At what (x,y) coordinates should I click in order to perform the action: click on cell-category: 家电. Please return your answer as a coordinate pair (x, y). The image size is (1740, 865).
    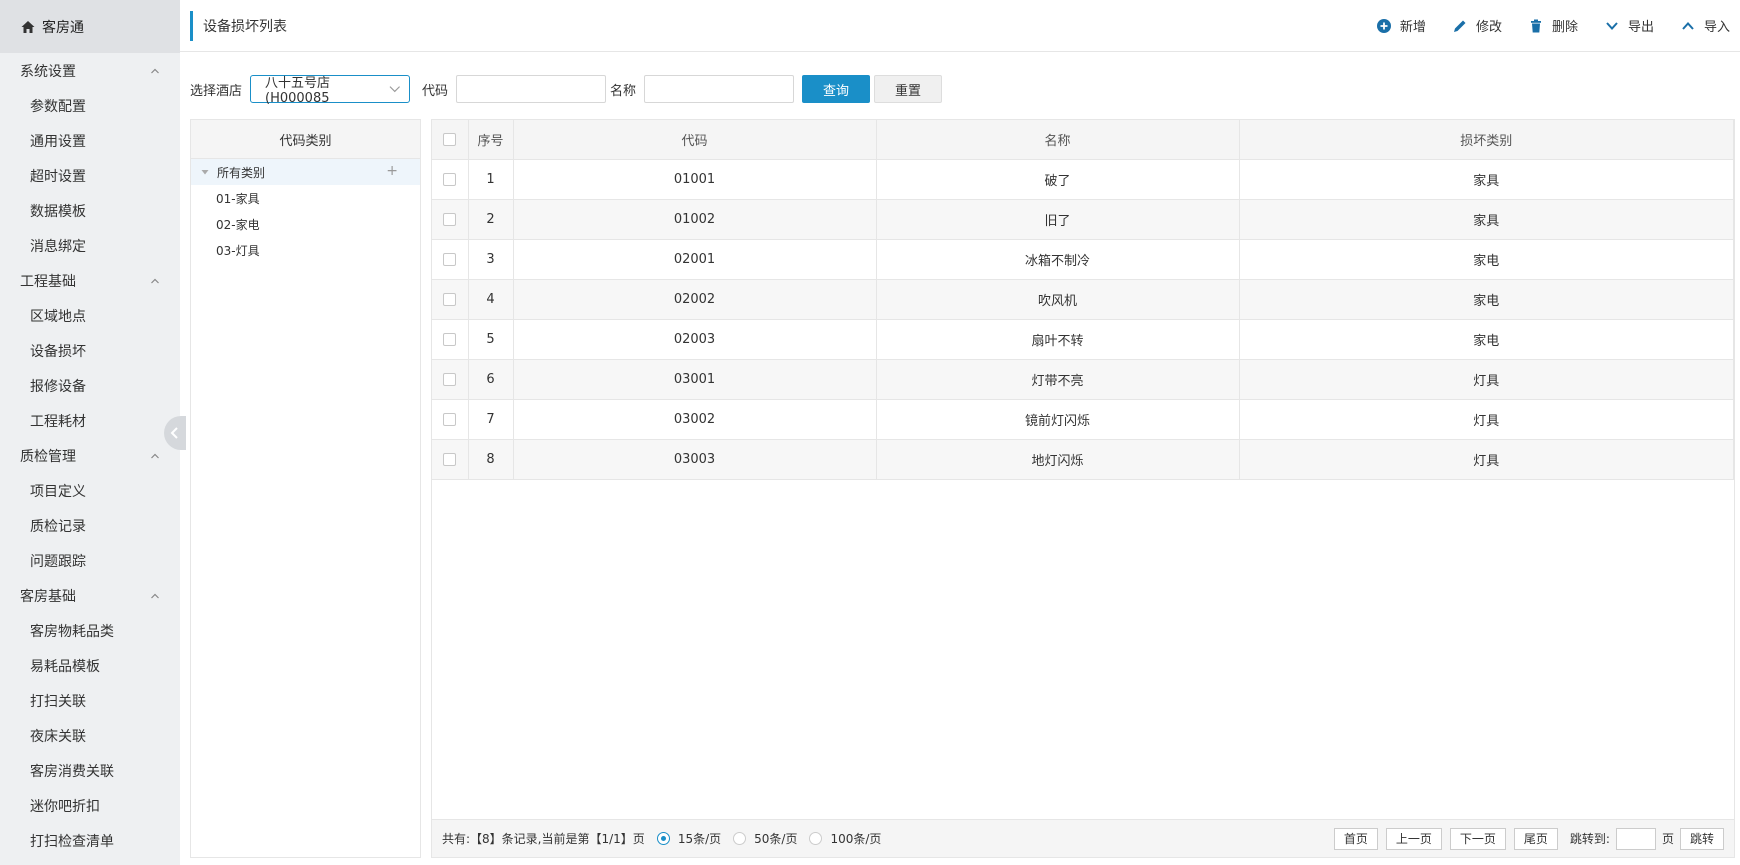
    Looking at the image, I should click on (1486, 259).